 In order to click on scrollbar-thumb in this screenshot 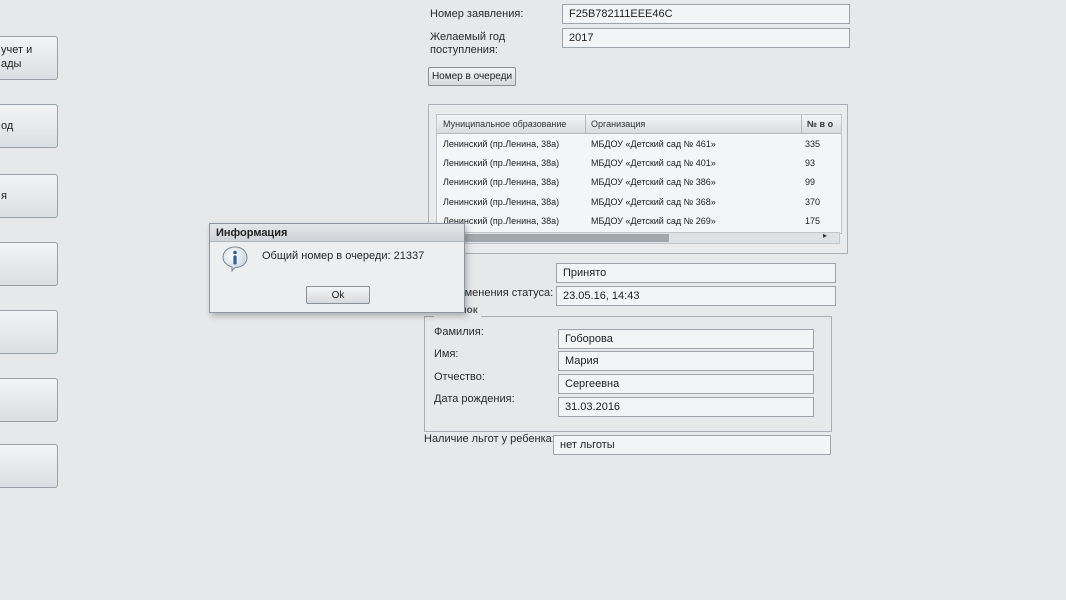, I will do `click(556, 238)`.